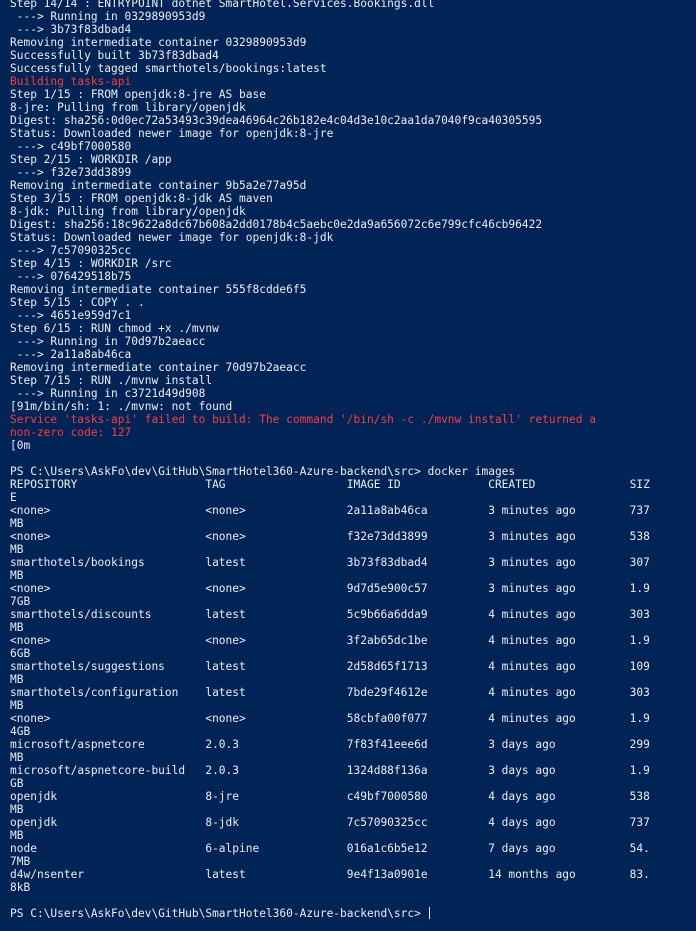 This screenshot has height=931, width=696. Describe the element at coordinates (350, 146) in the screenshot. I see `terminal-line: ---> c49bf7000580` at that location.